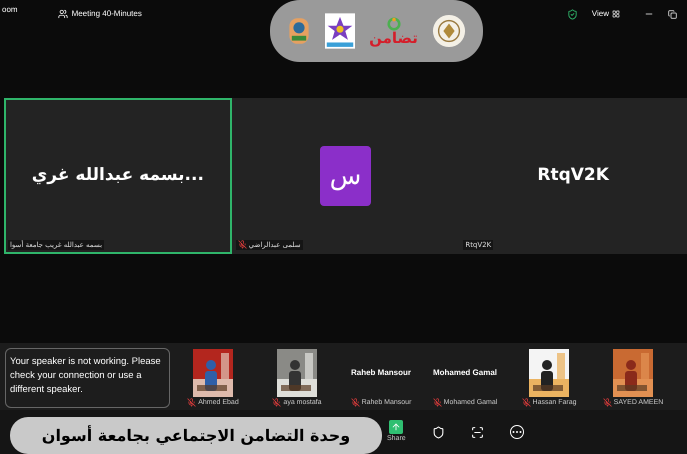 This screenshot has width=687, height=454. What do you see at coordinates (118, 176) in the screenshot?
I see `participant-name: ...بسمه عبدالله غري` at bounding box center [118, 176].